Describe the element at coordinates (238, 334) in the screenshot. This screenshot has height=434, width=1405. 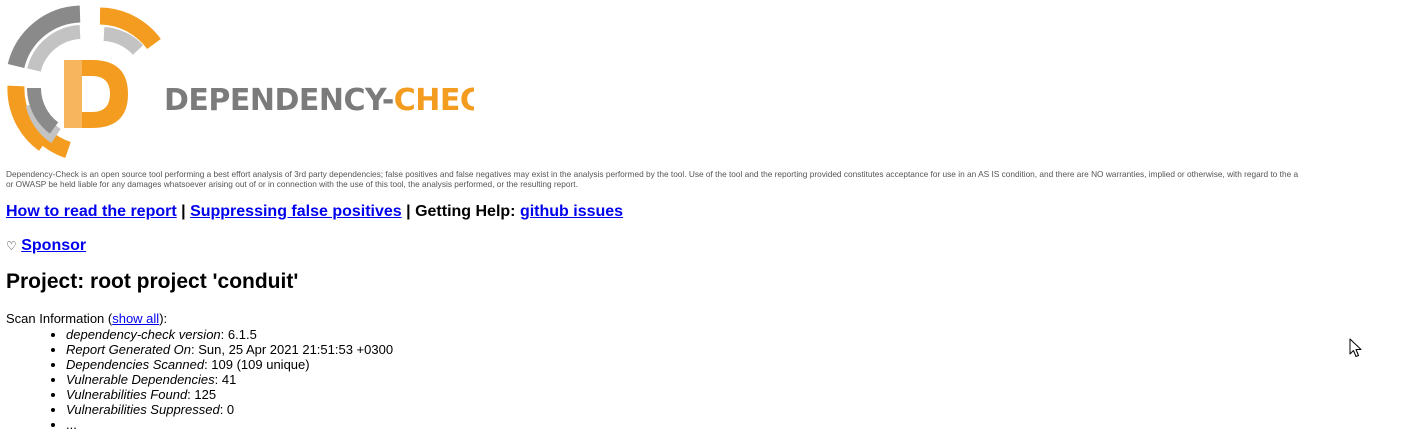
I see `scan-info-value: : 6.1.5` at that location.